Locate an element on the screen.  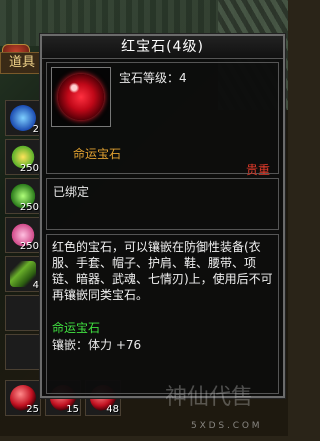
inventory-slot: 2 is located at coordinates (23, 118).